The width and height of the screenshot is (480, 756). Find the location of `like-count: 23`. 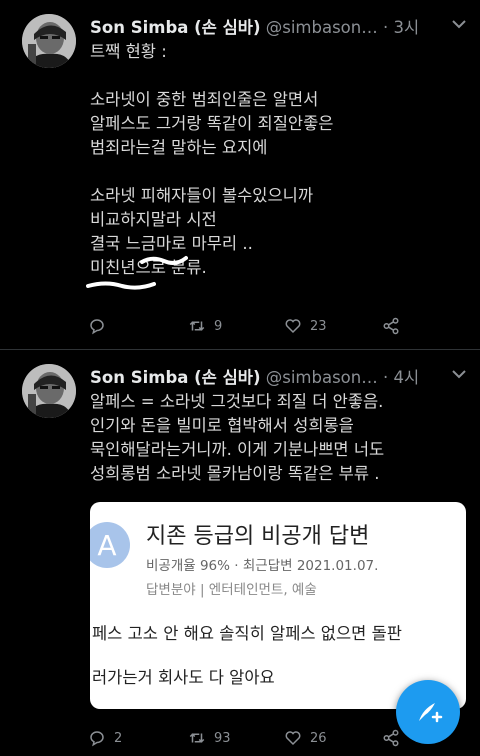

like-count: 23 is located at coordinates (318, 326).